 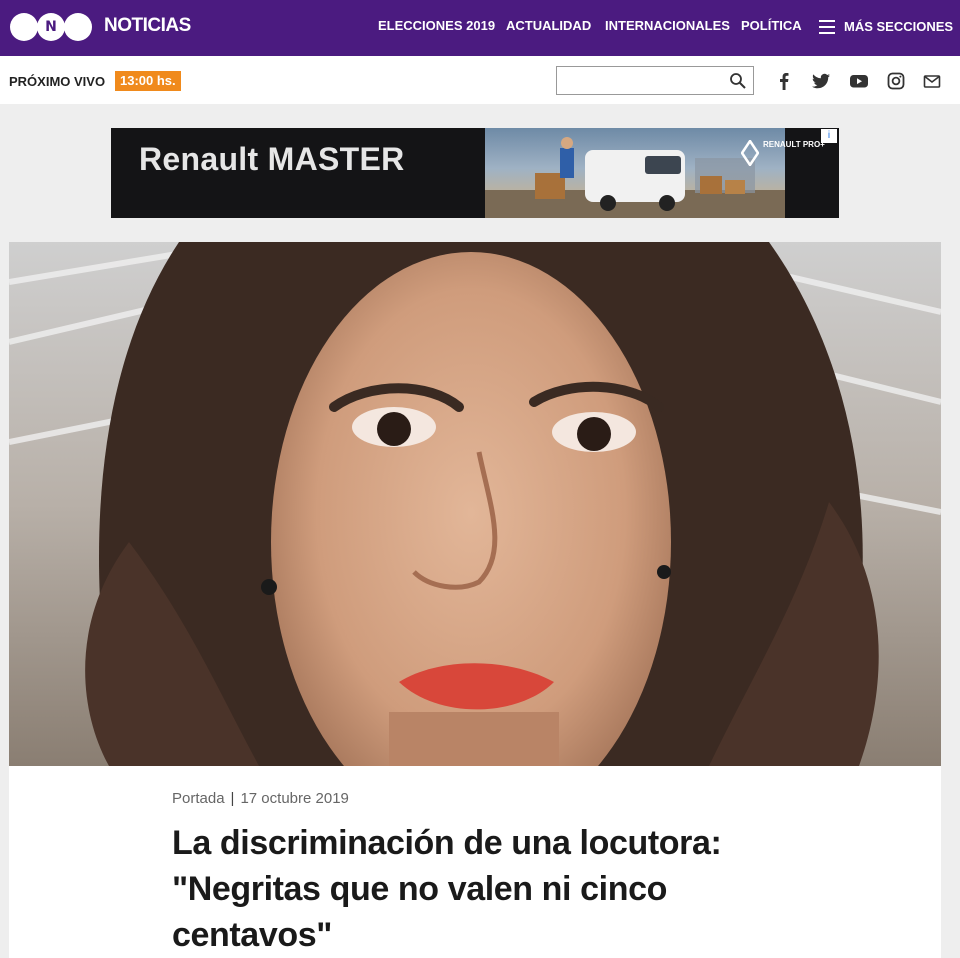 I want to click on nav-elecciones: ELECCIONES 2019, so click(x=436, y=25).